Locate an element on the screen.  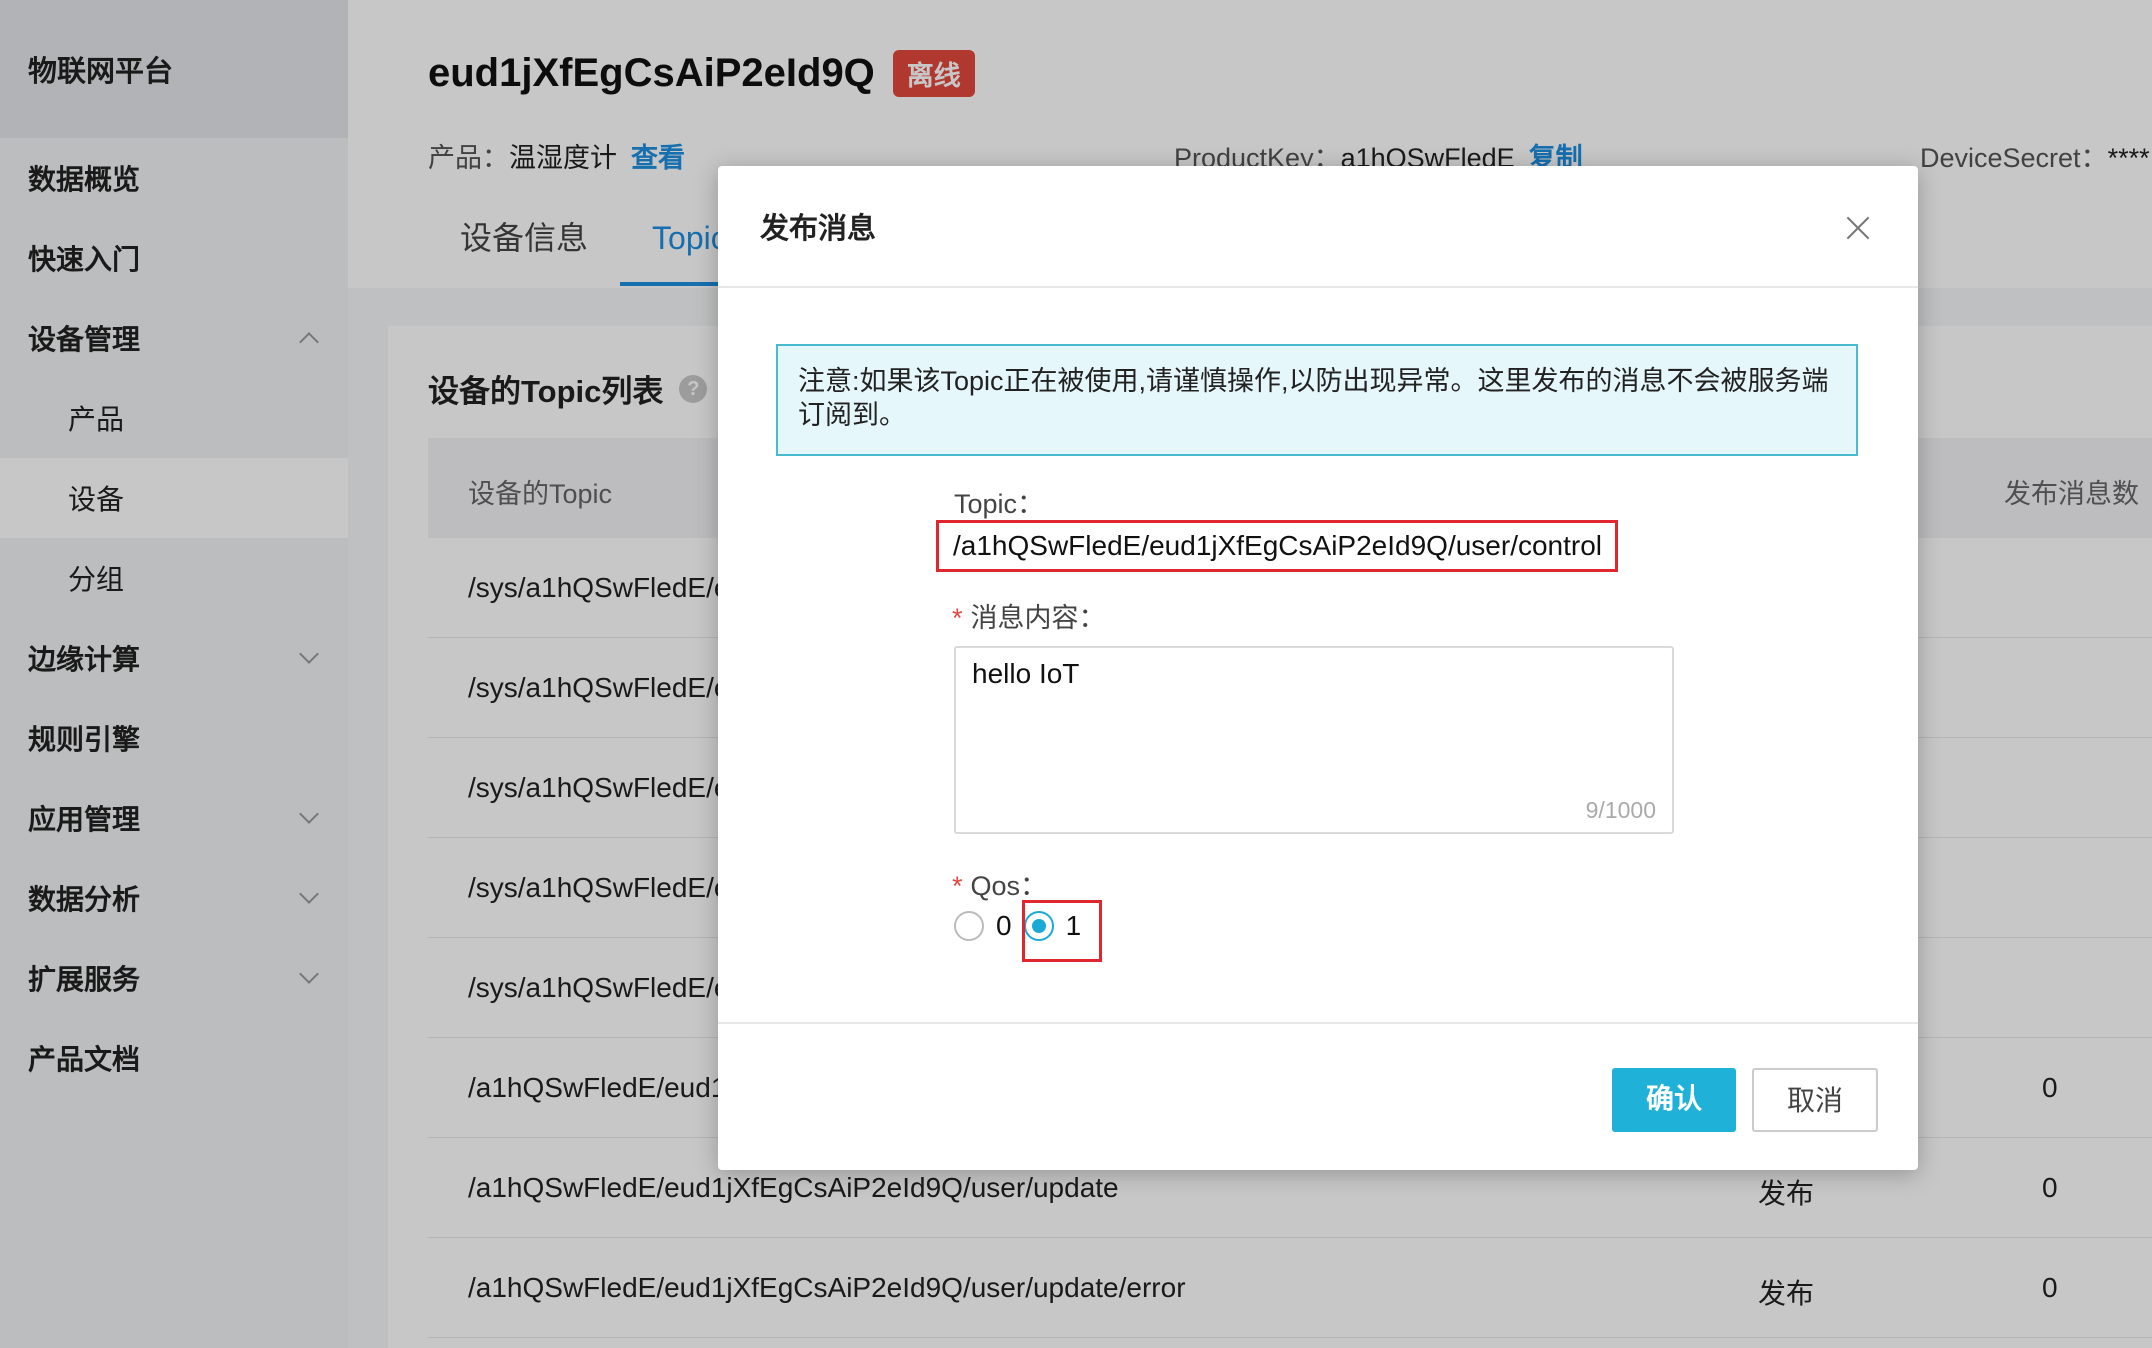
dialog-header: 发布消息 is located at coordinates (1318, 227).